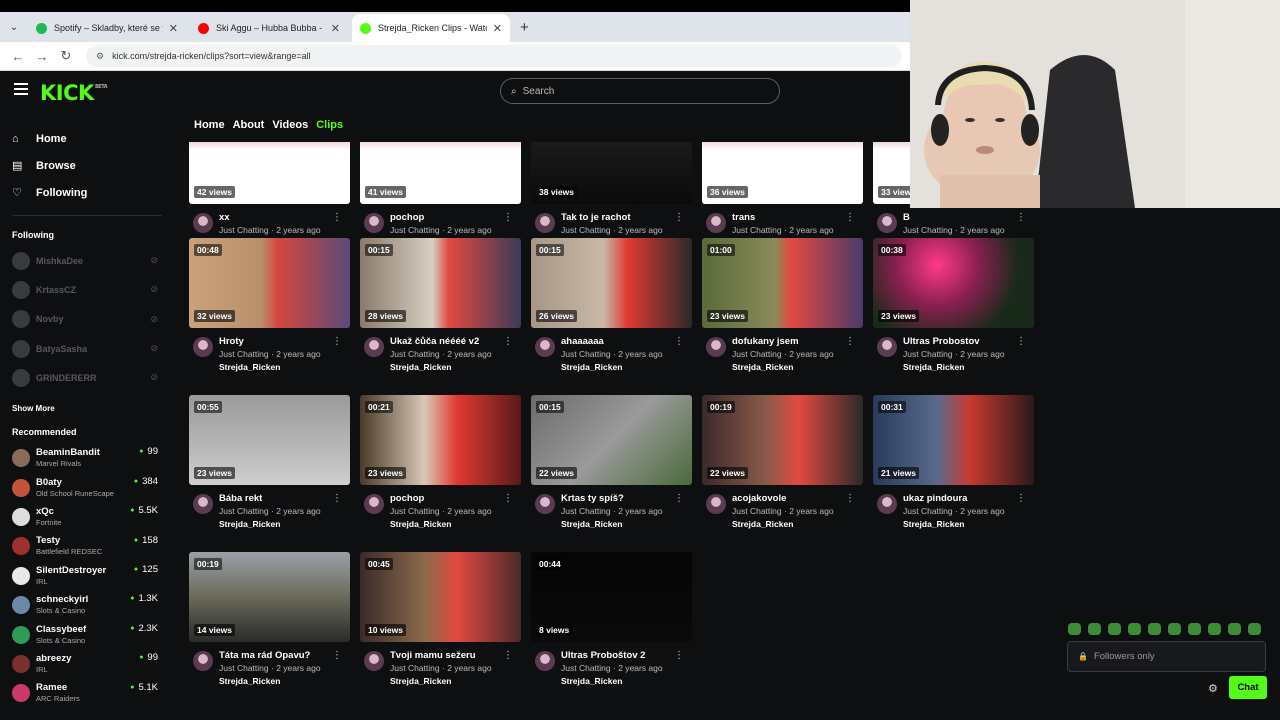  What do you see at coordinates (85, 457) in the screenshot?
I see `recommended-item: BeaminBanditMarvel Rivals99` at bounding box center [85, 457].